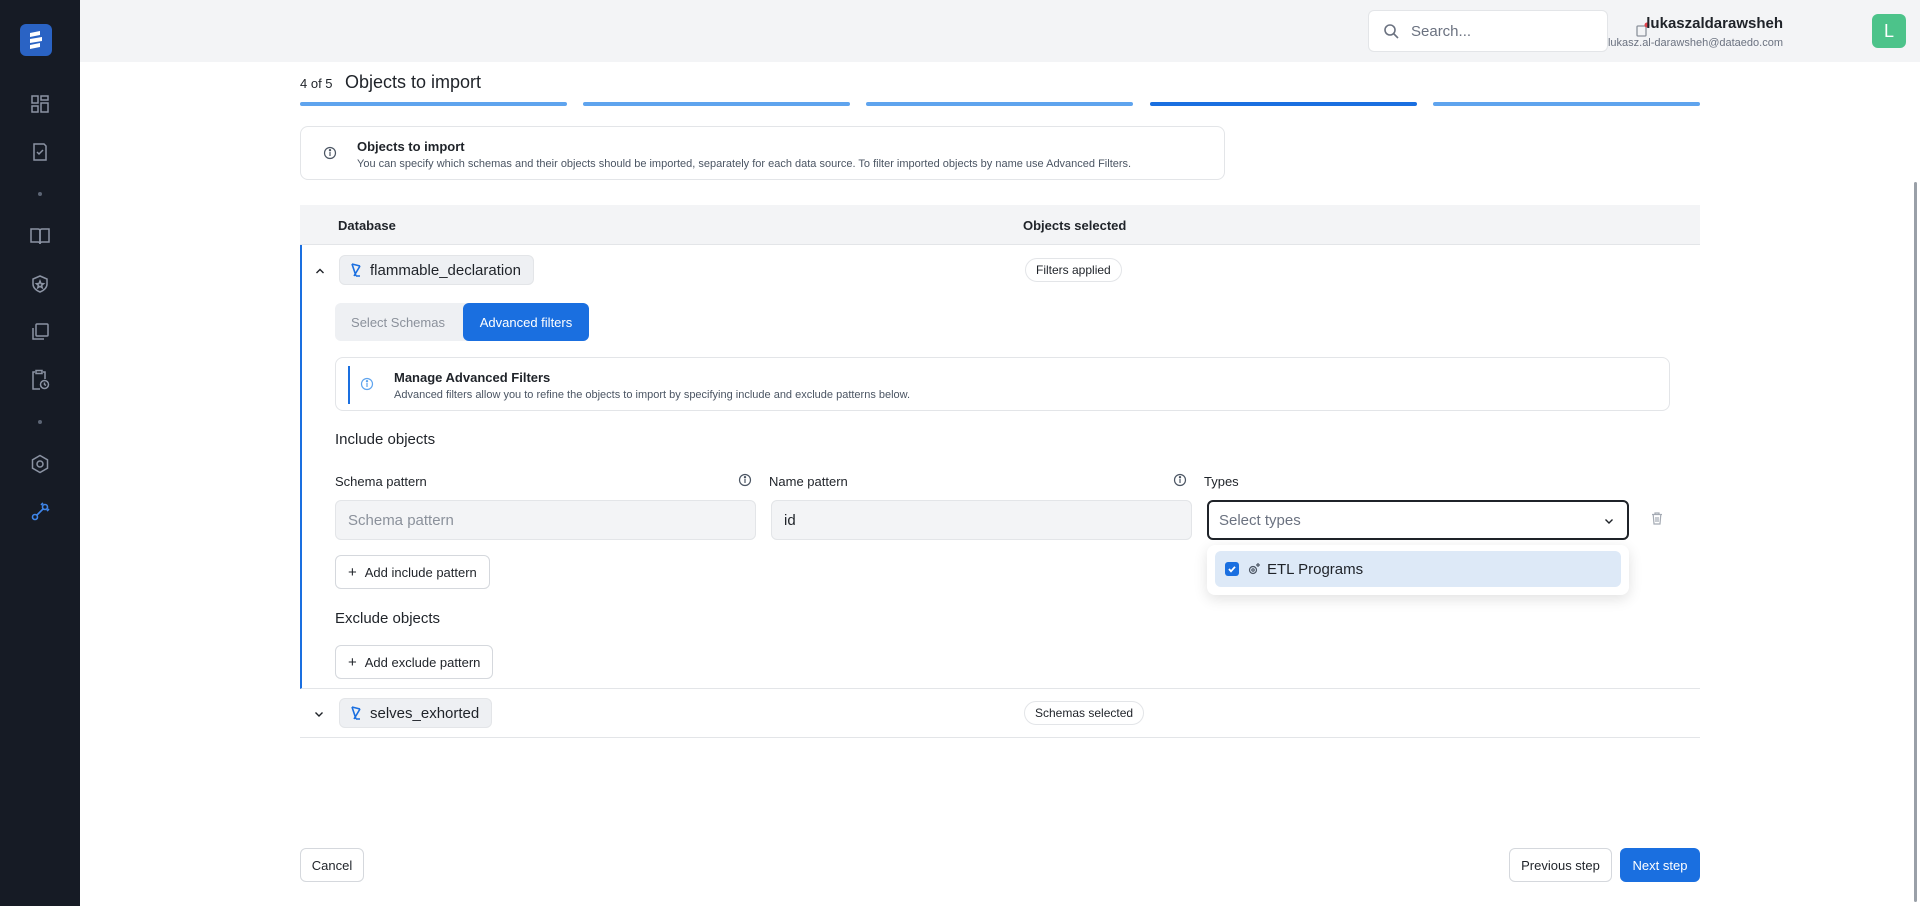 This screenshot has height=906, width=1920. I want to click on page-title: Objects to import, so click(413, 82).